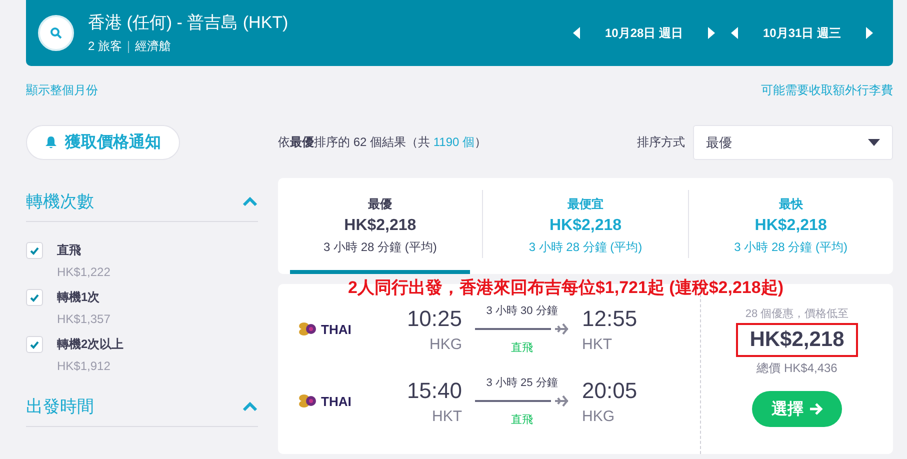  Describe the element at coordinates (797, 409) in the screenshot. I see `select-button: 選擇` at that location.